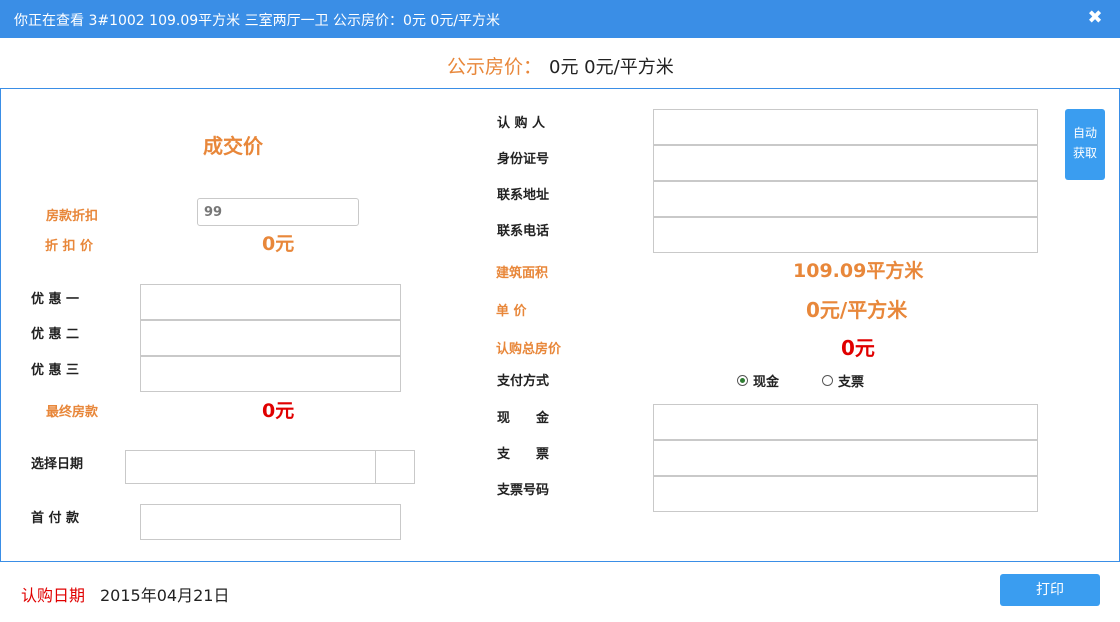 Image resolution: width=1120 pixels, height=622 pixels. Describe the element at coordinates (55, 299) in the screenshot. I see `promo1-label: 优 惠 一` at that location.